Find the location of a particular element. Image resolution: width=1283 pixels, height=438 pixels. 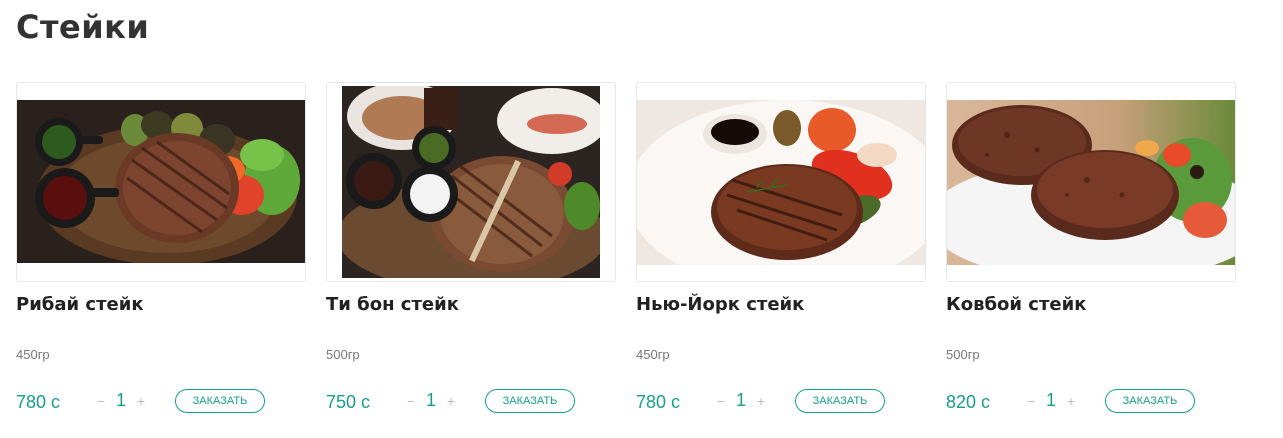

product-price: 820 с is located at coordinates (968, 402).